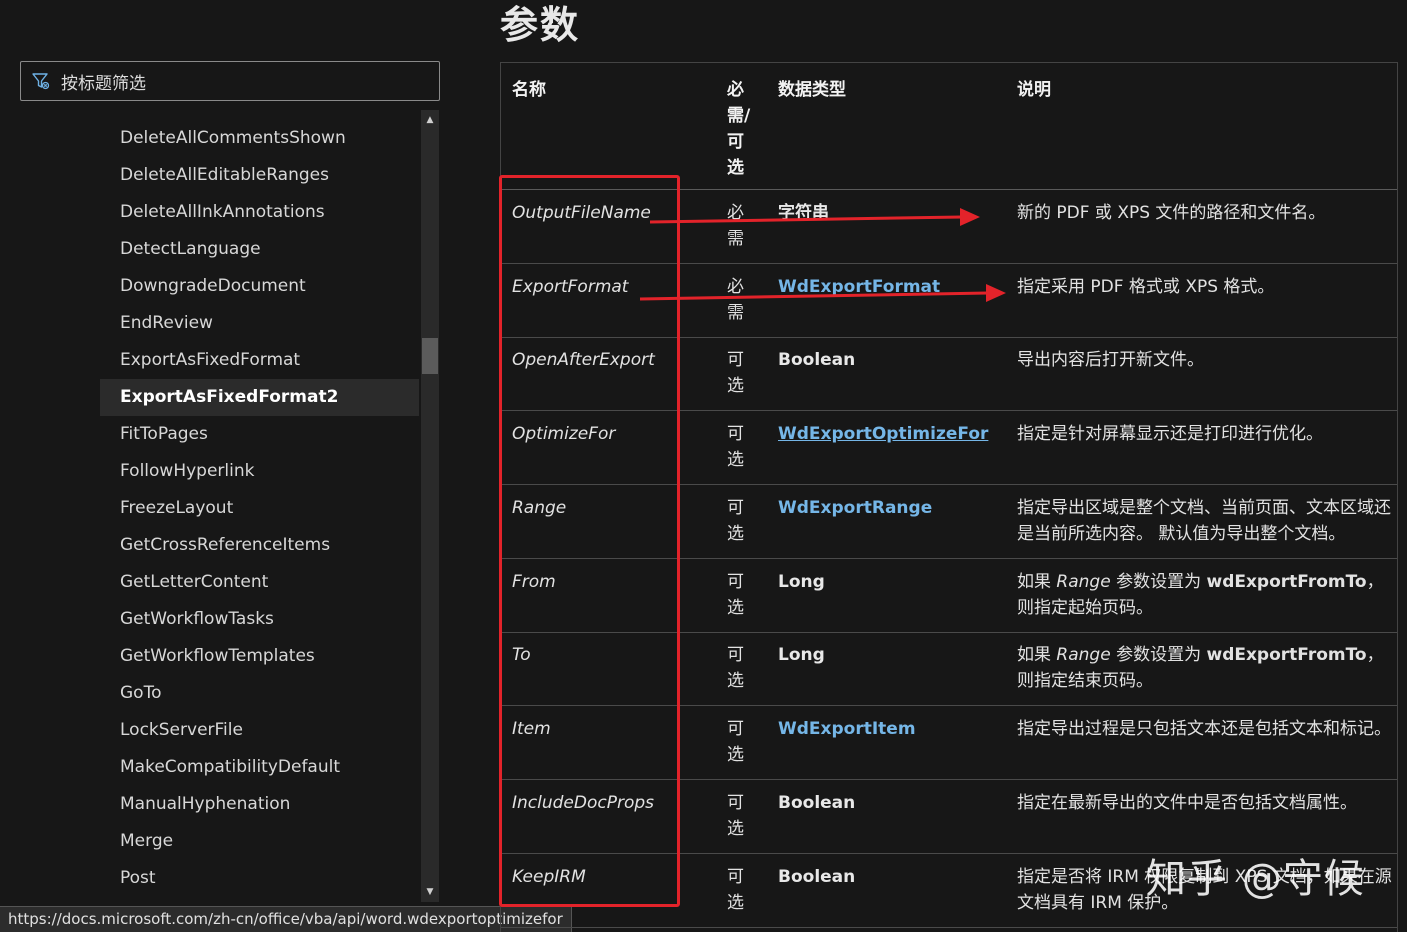 The height and width of the screenshot is (932, 1407). What do you see at coordinates (949, 743) in the screenshot?
I see `table-row: Item 可选 WdExportItem 指定导出过程是只包括文本还是包括文本和标记。` at bounding box center [949, 743].